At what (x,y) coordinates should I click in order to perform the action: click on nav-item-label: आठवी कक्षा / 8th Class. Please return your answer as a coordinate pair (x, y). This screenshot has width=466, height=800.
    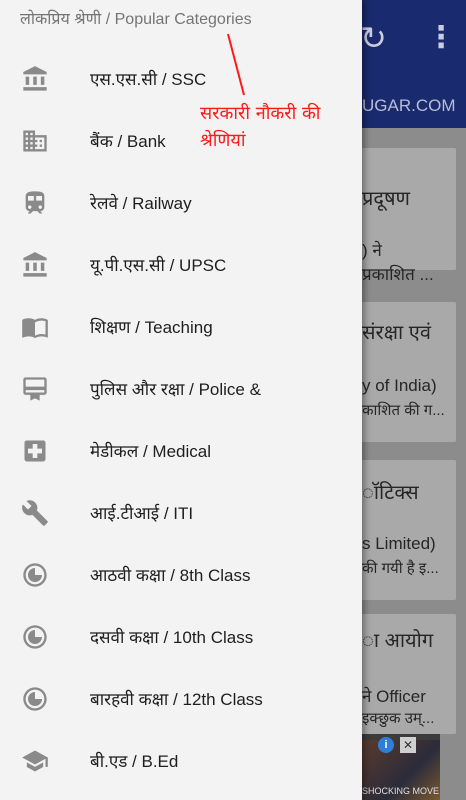
    Looking at the image, I should click on (170, 575).